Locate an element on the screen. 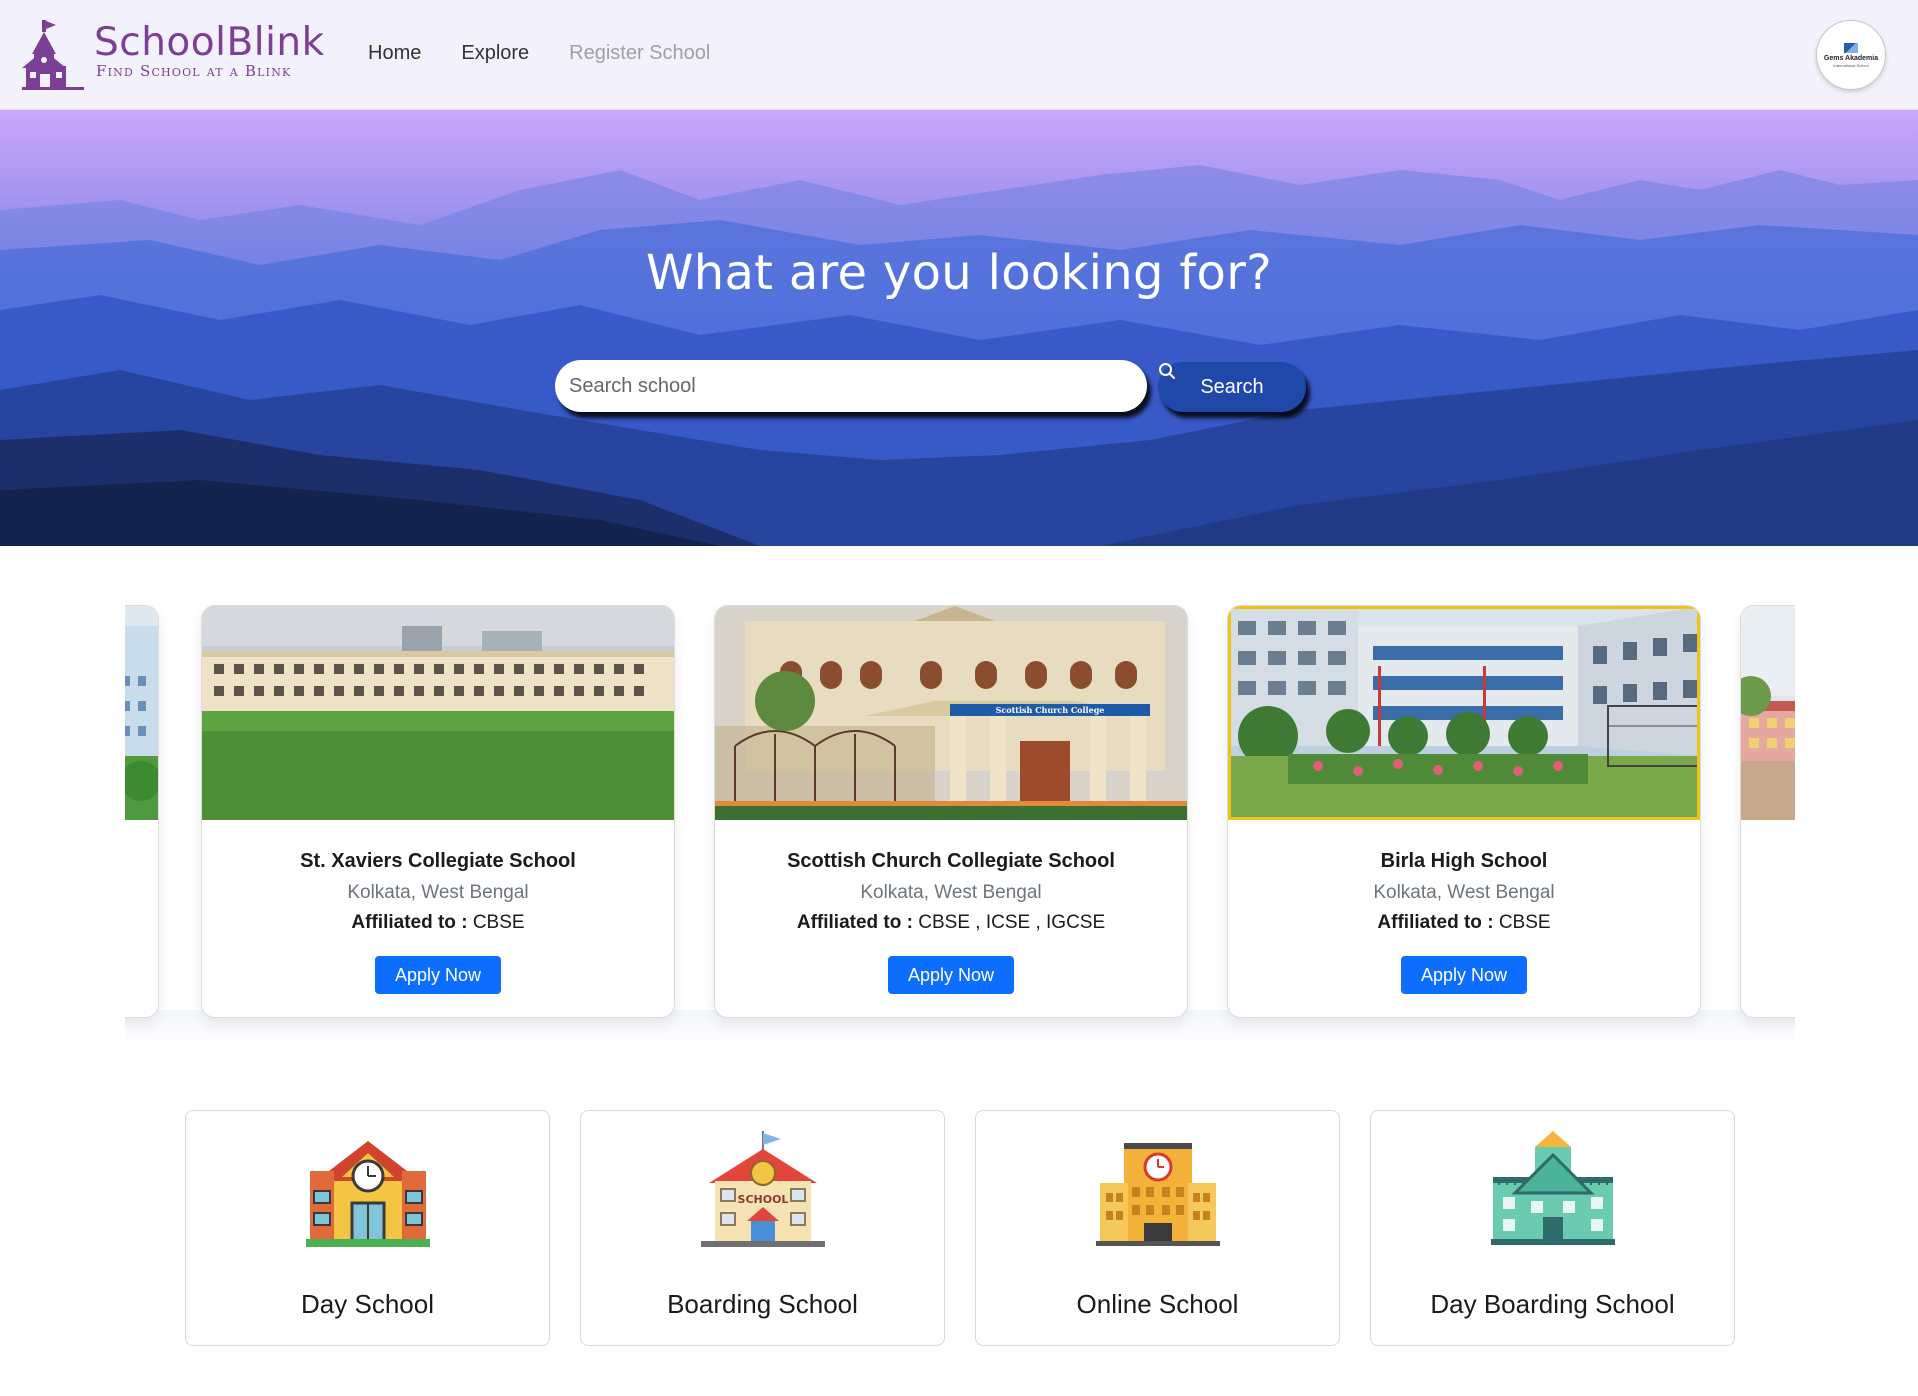 The image size is (1918, 1396). search-button: Search is located at coordinates (1232, 387).